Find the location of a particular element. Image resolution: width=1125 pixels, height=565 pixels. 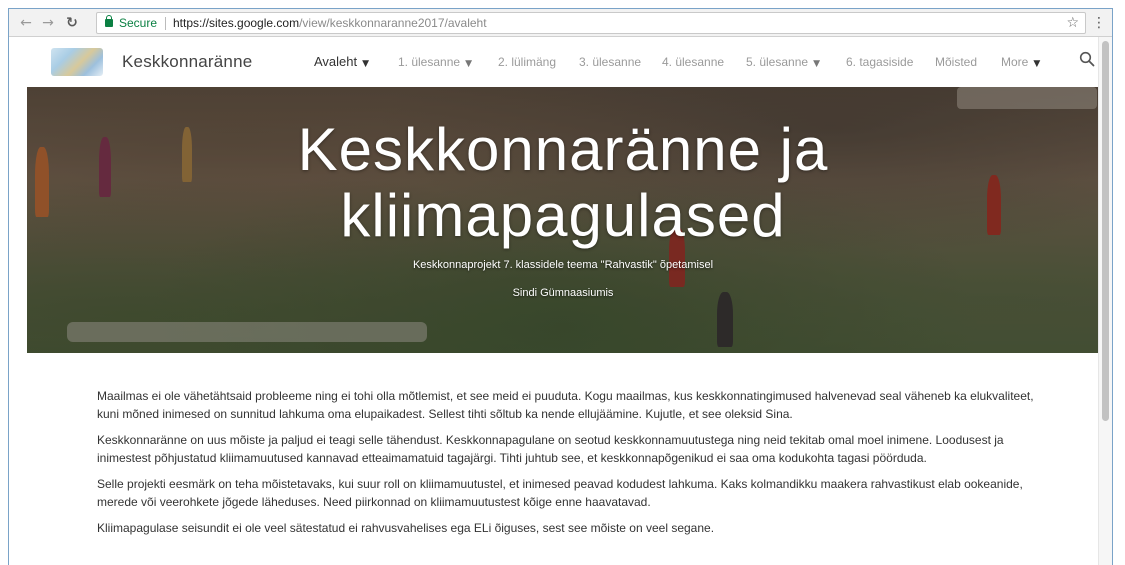

nav-item-label: 3. ülesanne is located at coordinates (610, 62).